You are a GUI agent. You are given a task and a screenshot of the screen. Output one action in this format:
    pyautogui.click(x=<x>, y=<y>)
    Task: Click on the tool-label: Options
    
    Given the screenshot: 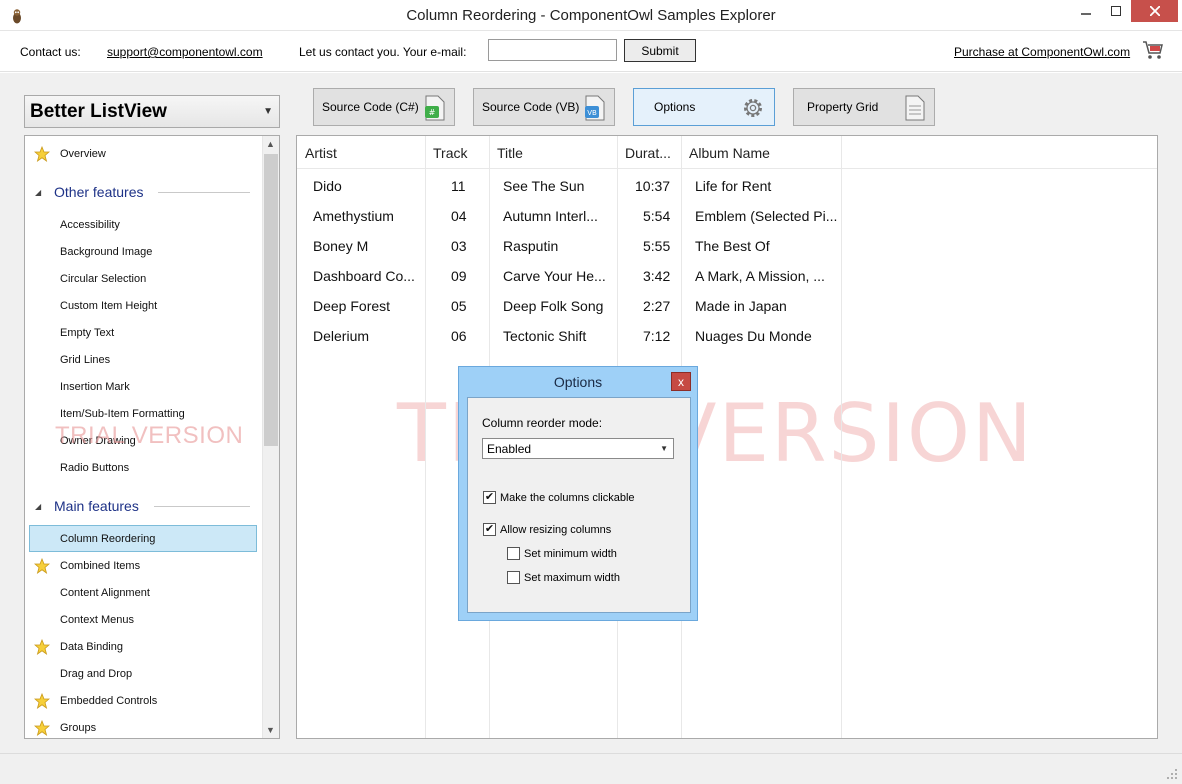 What is the action you would take?
    pyautogui.click(x=675, y=107)
    